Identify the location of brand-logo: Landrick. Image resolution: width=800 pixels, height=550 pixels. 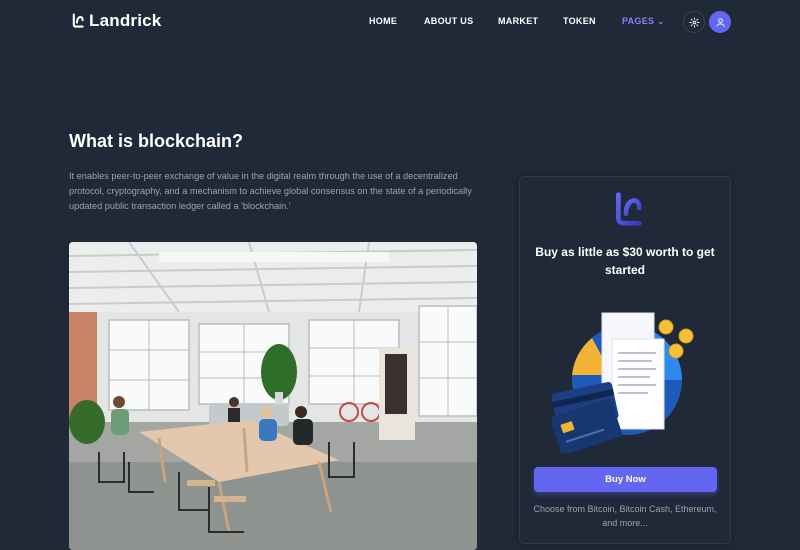
(115, 21).